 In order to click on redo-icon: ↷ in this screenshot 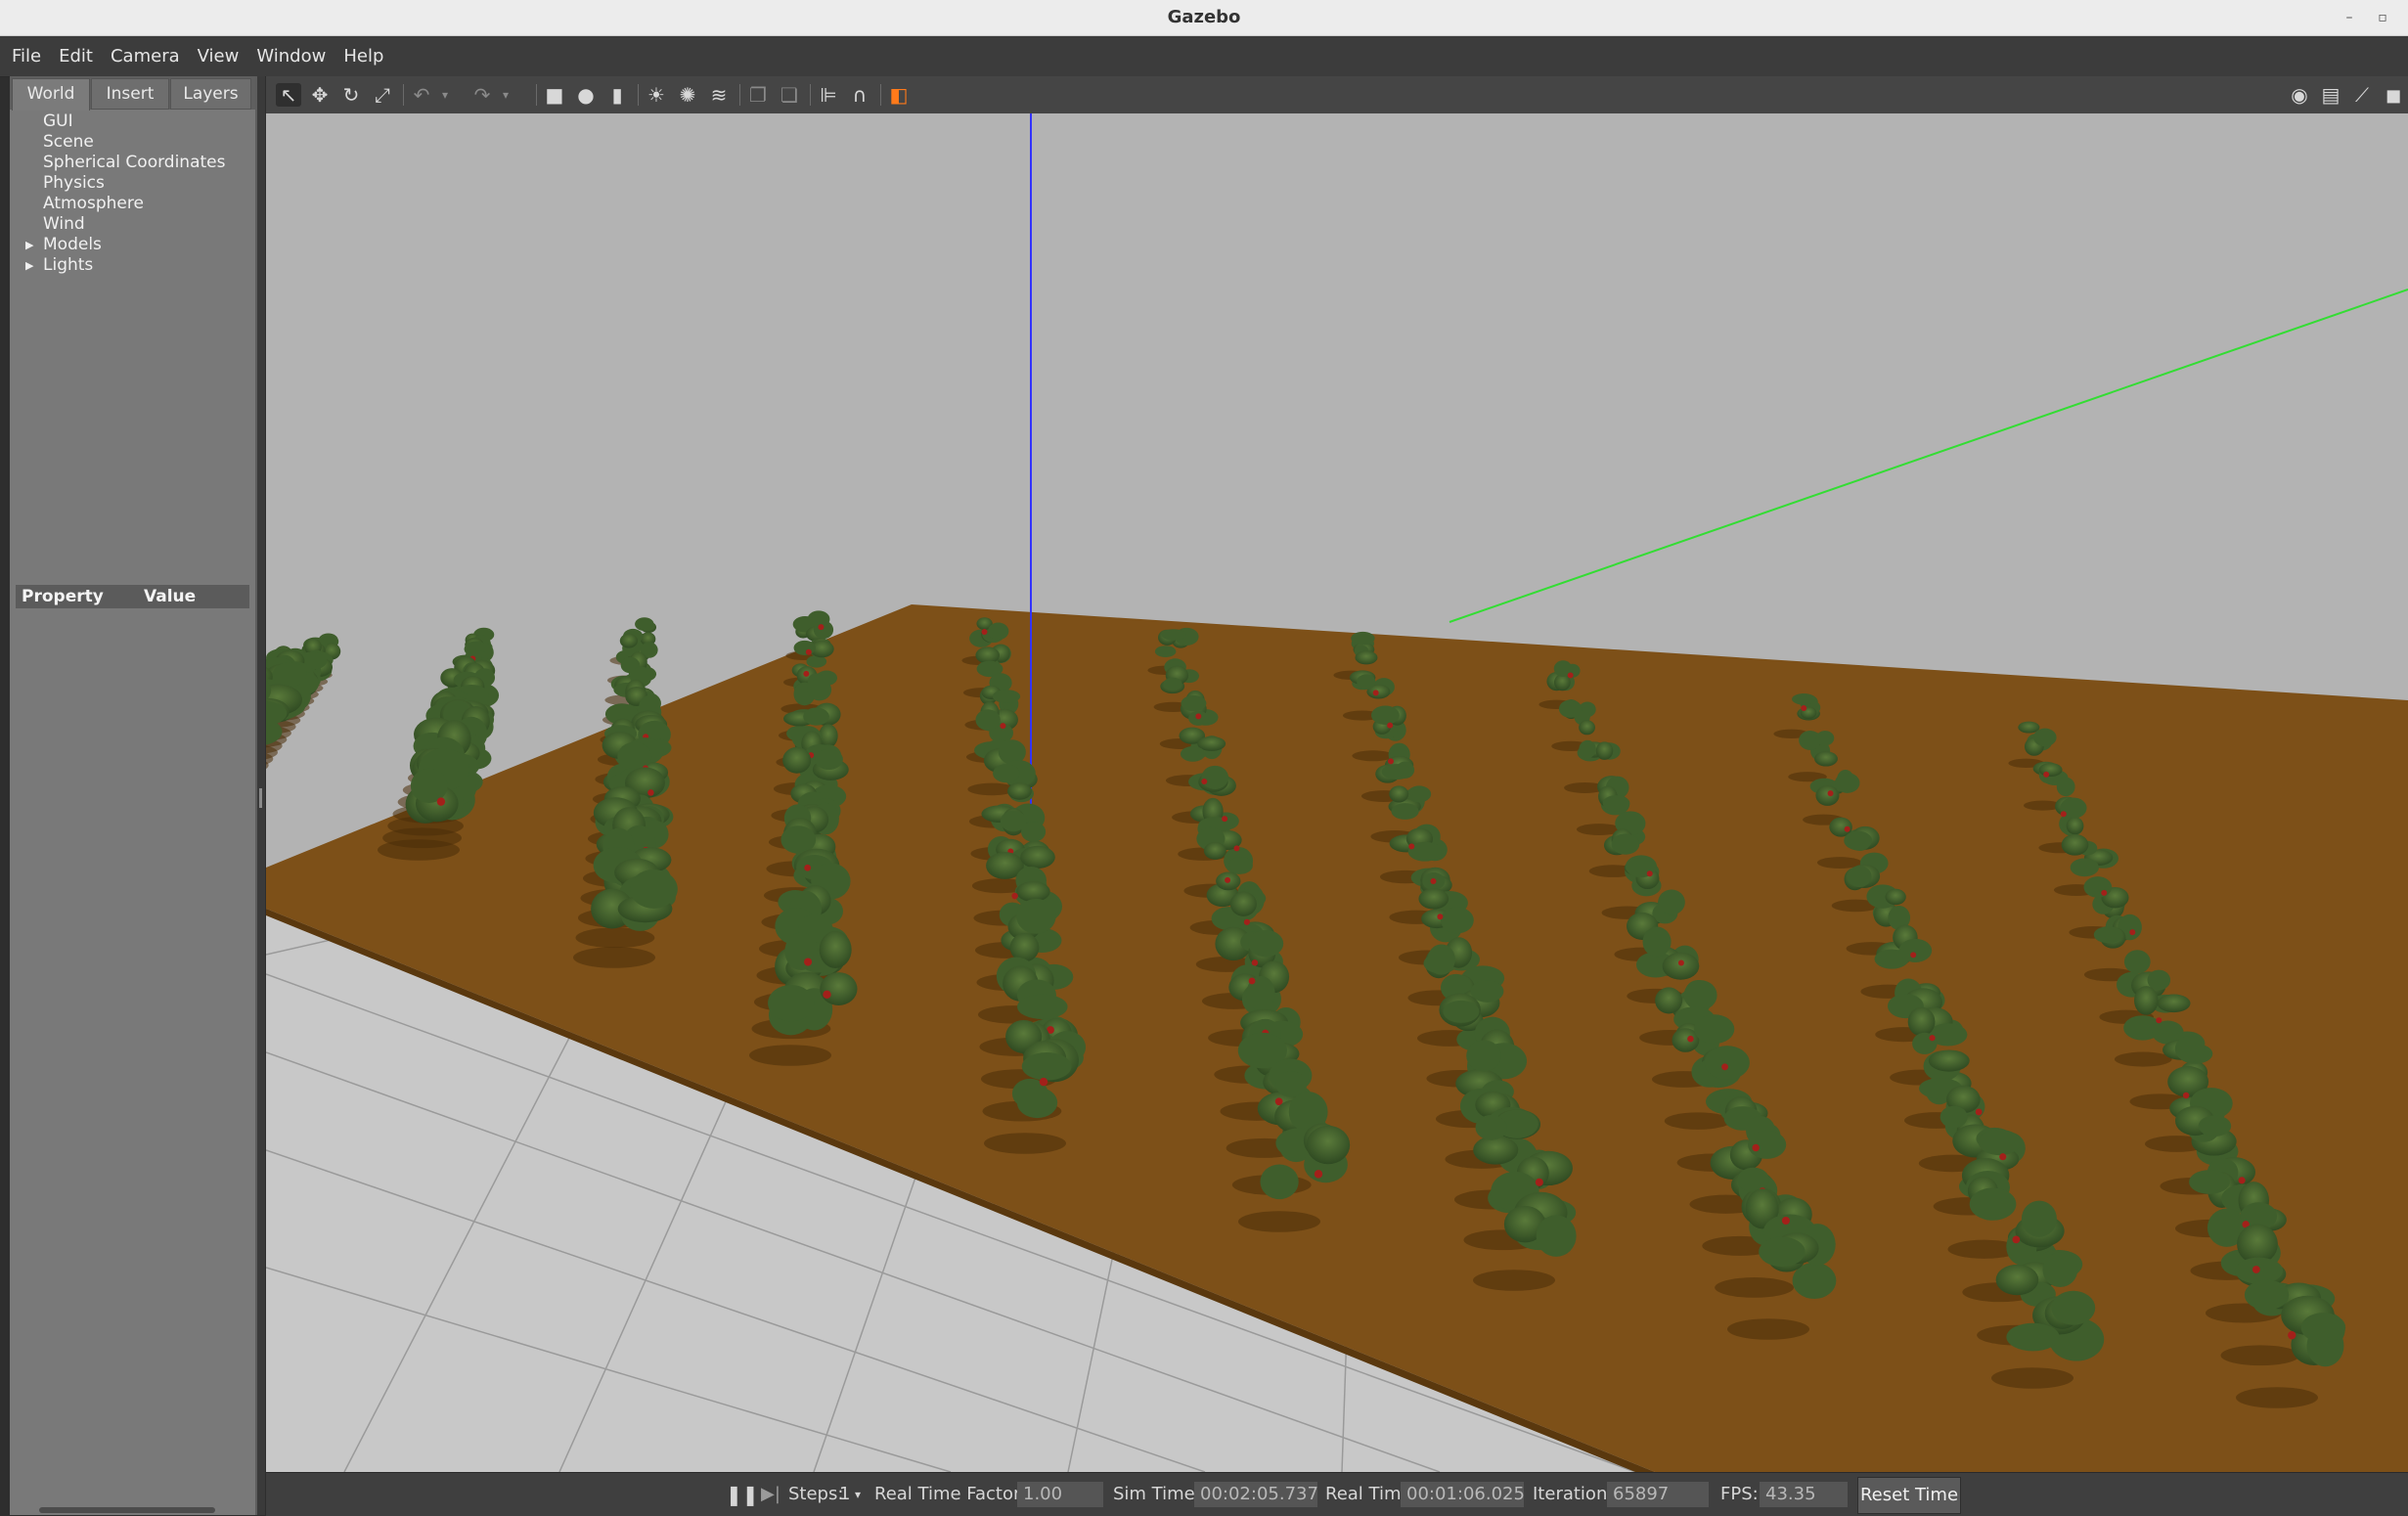, I will do `click(482, 95)`.